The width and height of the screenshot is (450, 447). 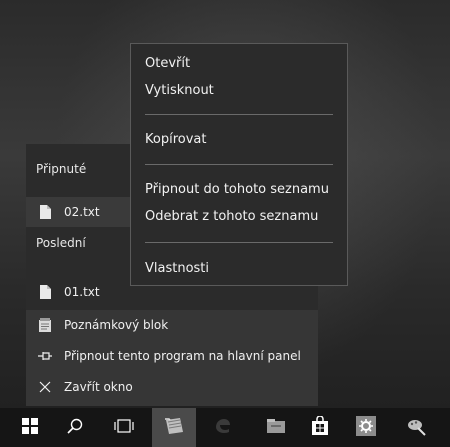 I want to click on start-button, so click(x=30, y=427).